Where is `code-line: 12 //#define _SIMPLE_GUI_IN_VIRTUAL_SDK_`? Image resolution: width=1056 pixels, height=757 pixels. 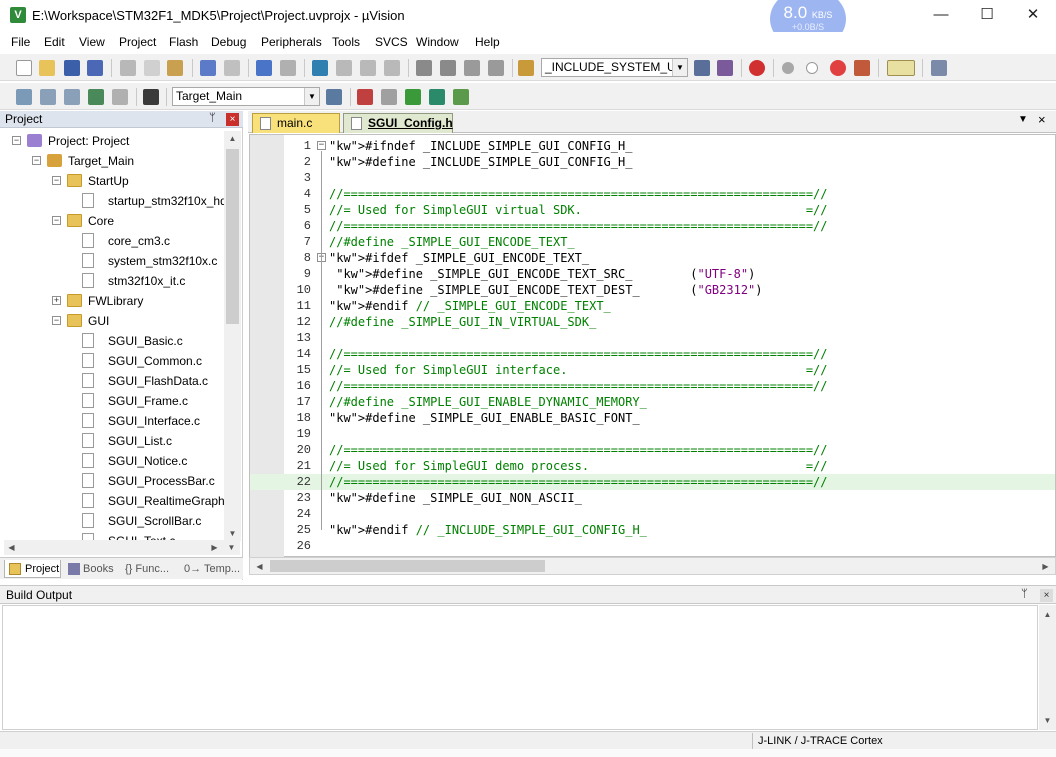
code-line: 12 //#define _SIMPLE_GUI_IN_VIRTUAL_SDK_ is located at coordinates (652, 322).